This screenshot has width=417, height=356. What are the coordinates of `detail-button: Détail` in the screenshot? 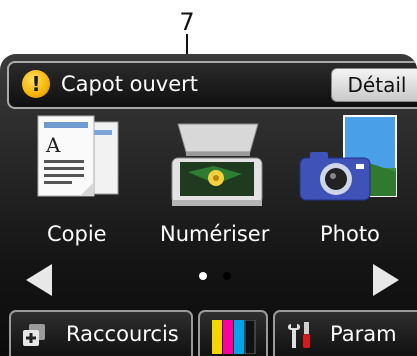 It's located at (374, 85).